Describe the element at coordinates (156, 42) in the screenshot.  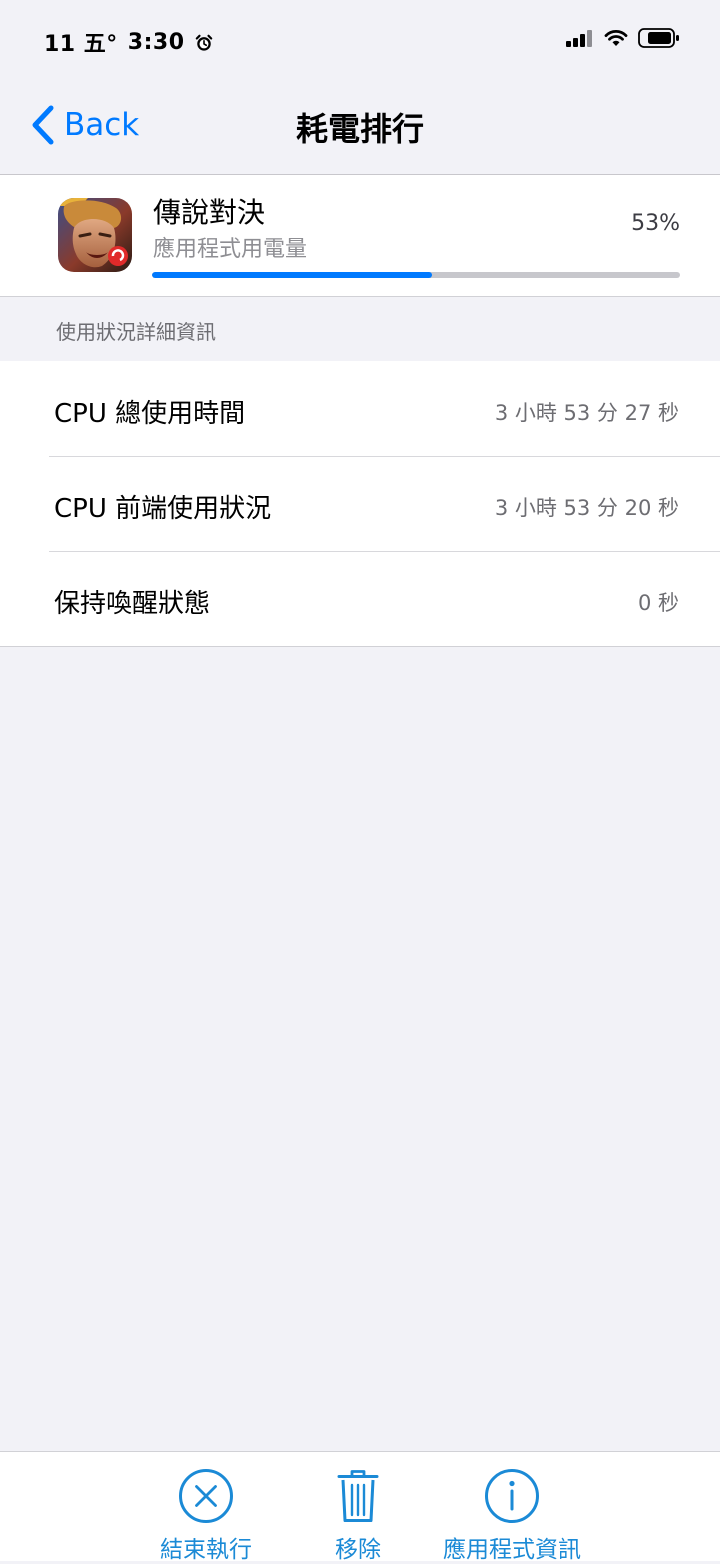
I see `status-time: 3:30` at that location.